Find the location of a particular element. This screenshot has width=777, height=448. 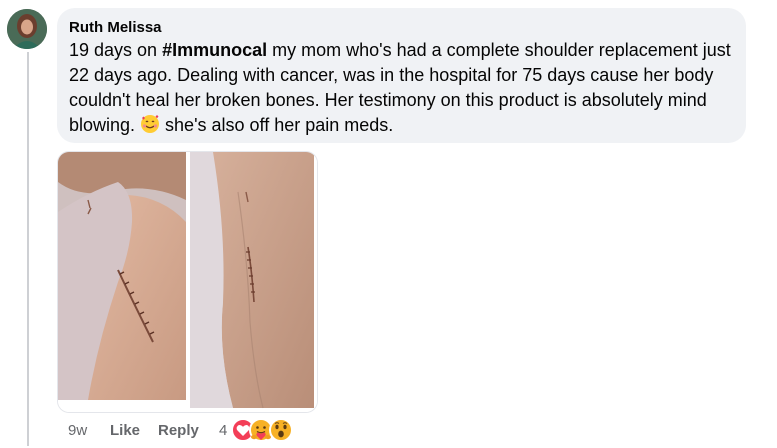

reactions-group is located at coordinates (262, 430).